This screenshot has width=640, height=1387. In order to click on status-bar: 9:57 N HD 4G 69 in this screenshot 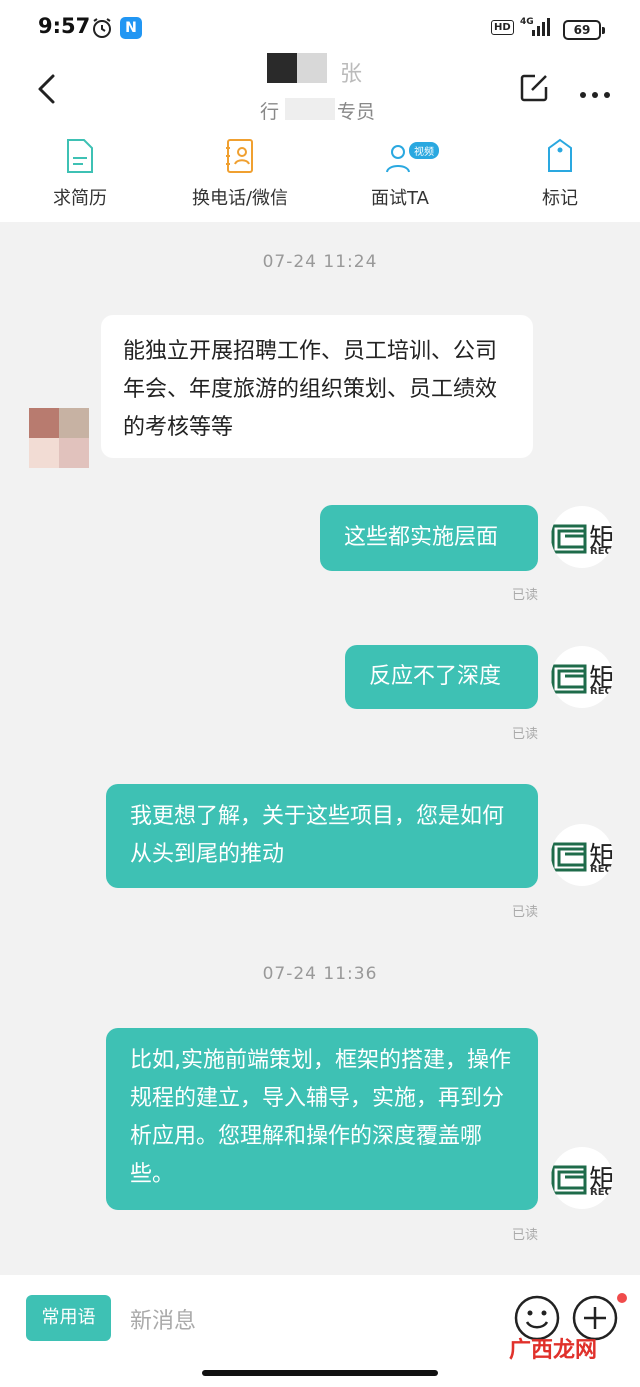, I will do `click(320, 28)`.